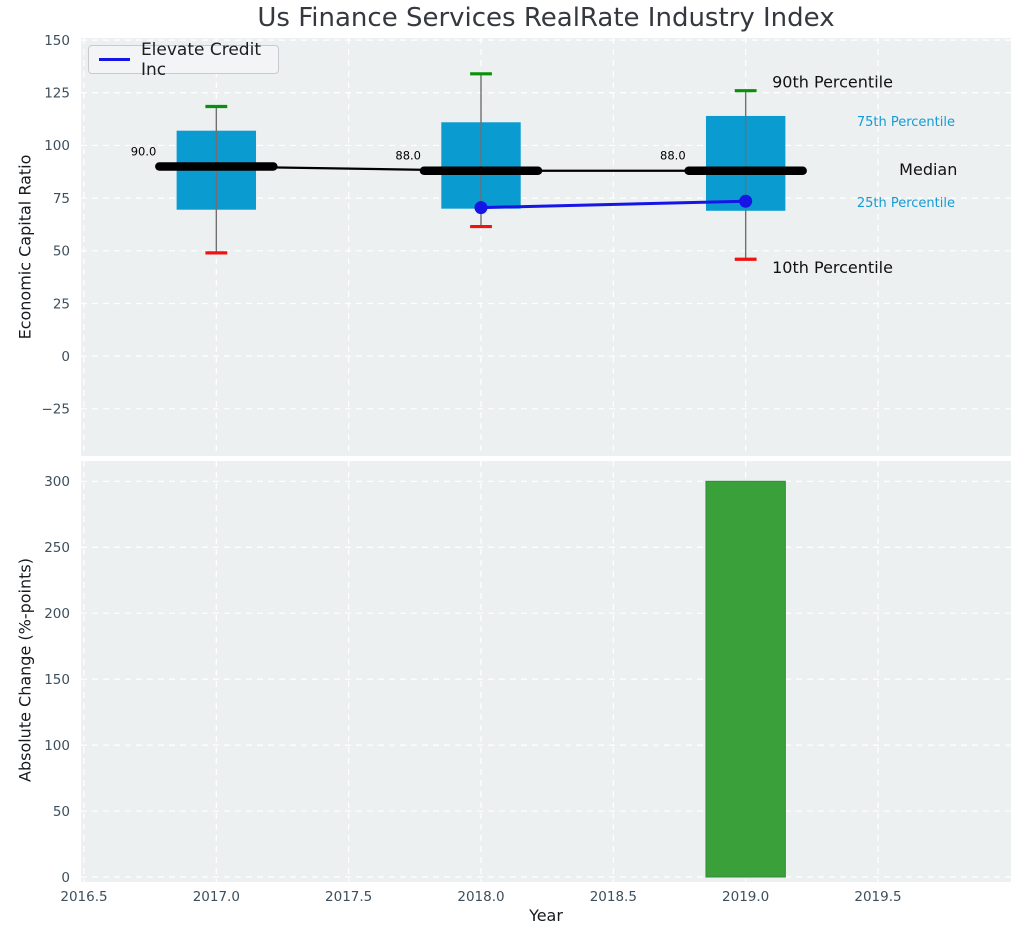 The height and width of the screenshot is (942, 1019). What do you see at coordinates (25, 670) in the screenshot?
I see `y-axis-label-bottom: Absolute Change (%-points)` at bounding box center [25, 670].